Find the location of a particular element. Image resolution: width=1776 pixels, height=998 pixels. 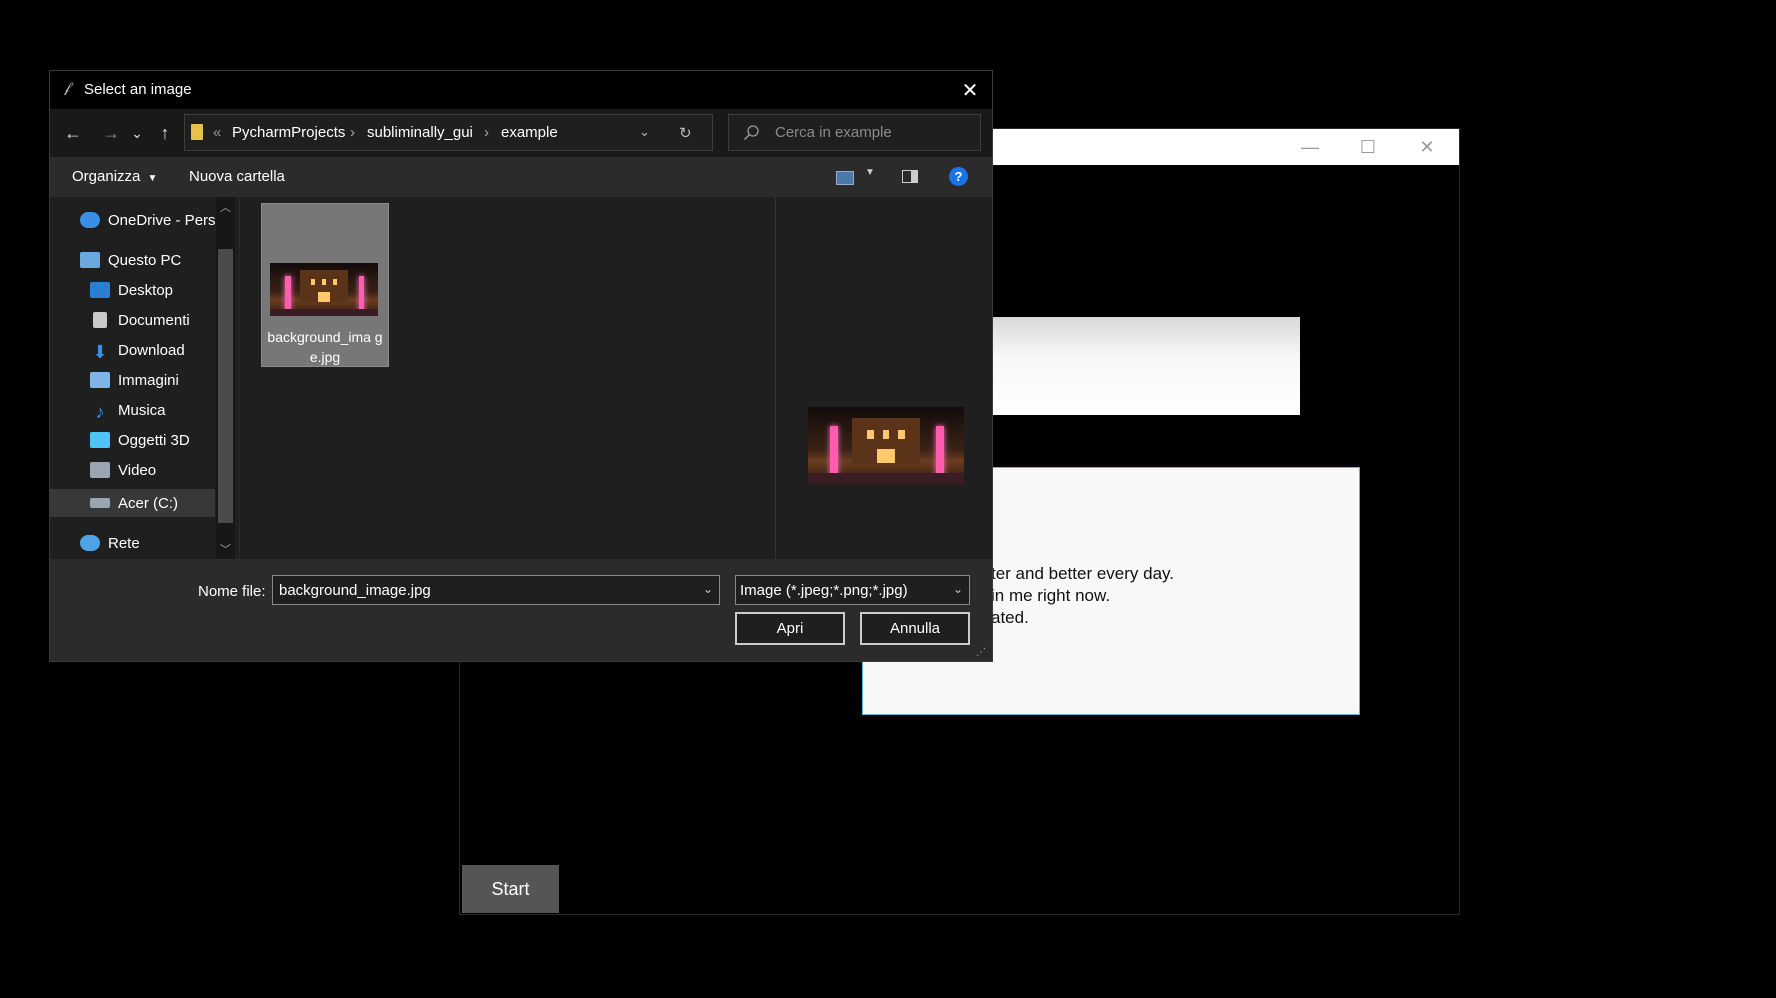

sidebar-item-label: Musica is located at coordinates (142, 410).